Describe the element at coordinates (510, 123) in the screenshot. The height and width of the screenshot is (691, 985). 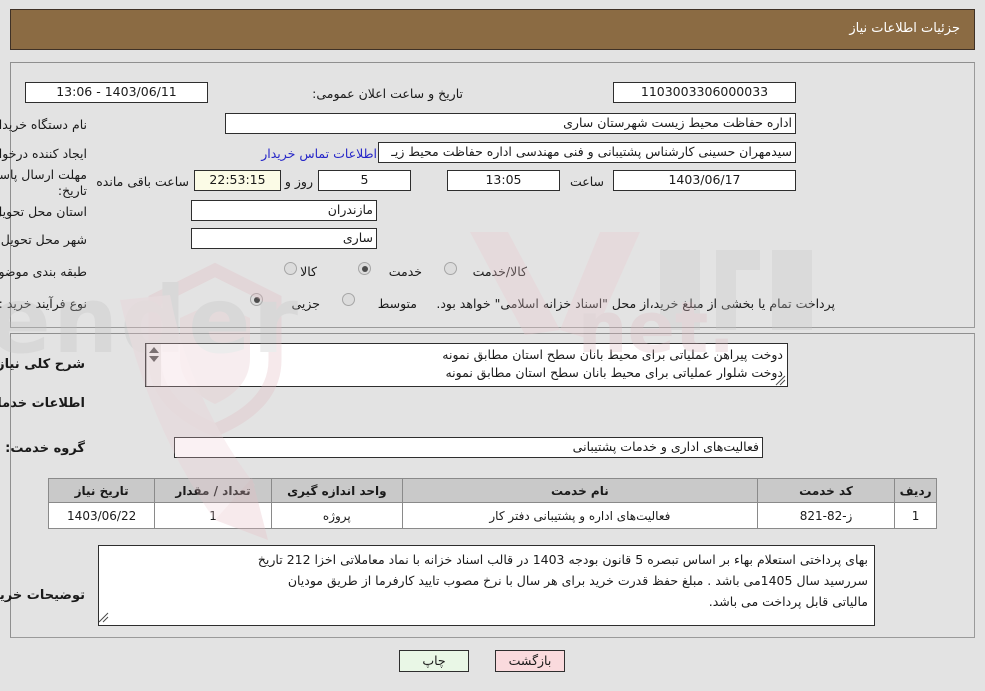
I see `buyer-org-value: اداره حفاظت محیط زیست شهرستان ساری` at that location.